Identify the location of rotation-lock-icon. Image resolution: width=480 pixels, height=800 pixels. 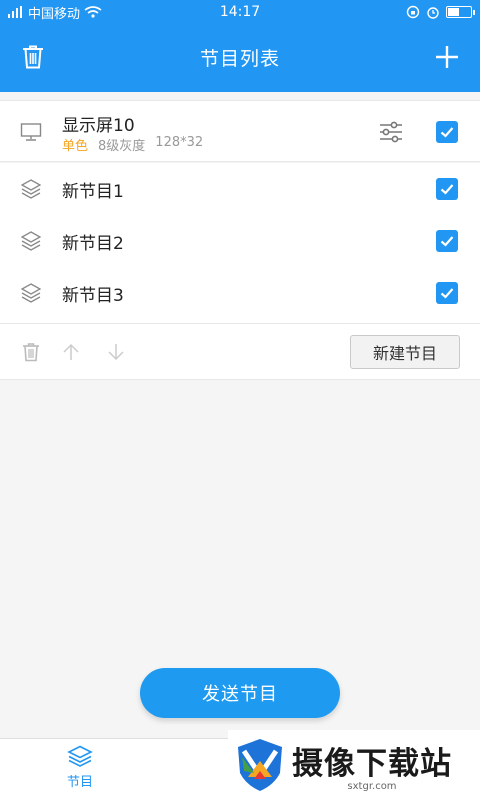
(413, 12).